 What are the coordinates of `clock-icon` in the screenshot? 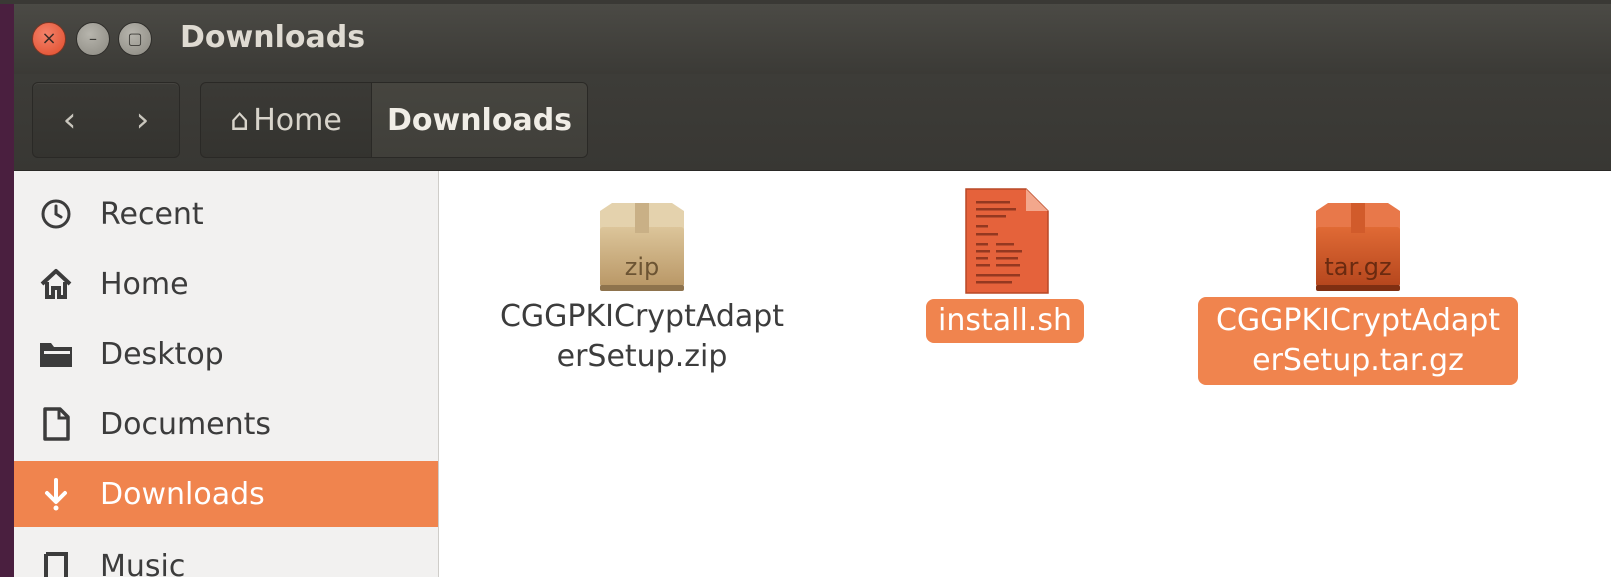 It's located at (56, 214).